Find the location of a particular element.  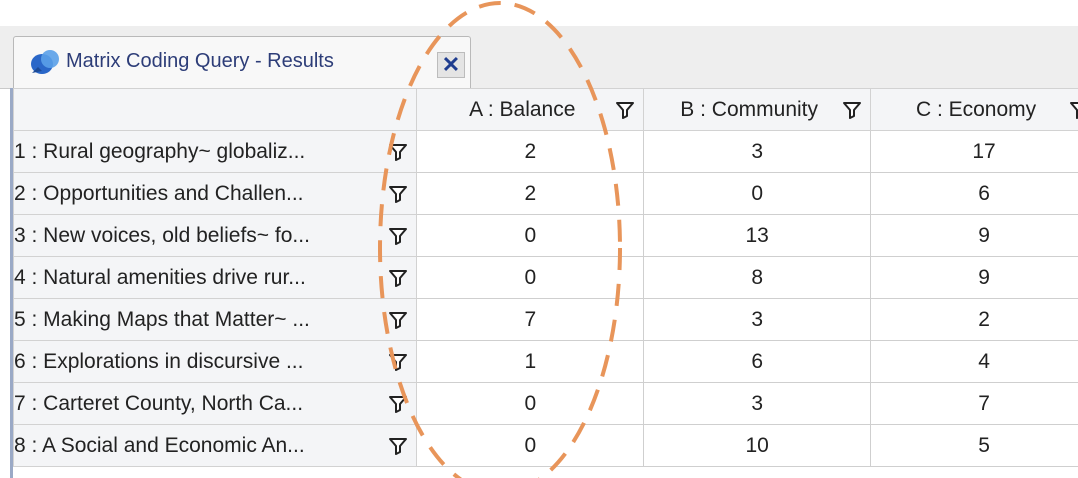

column-header-label: C : Economy is located at coordinates (976, 109).